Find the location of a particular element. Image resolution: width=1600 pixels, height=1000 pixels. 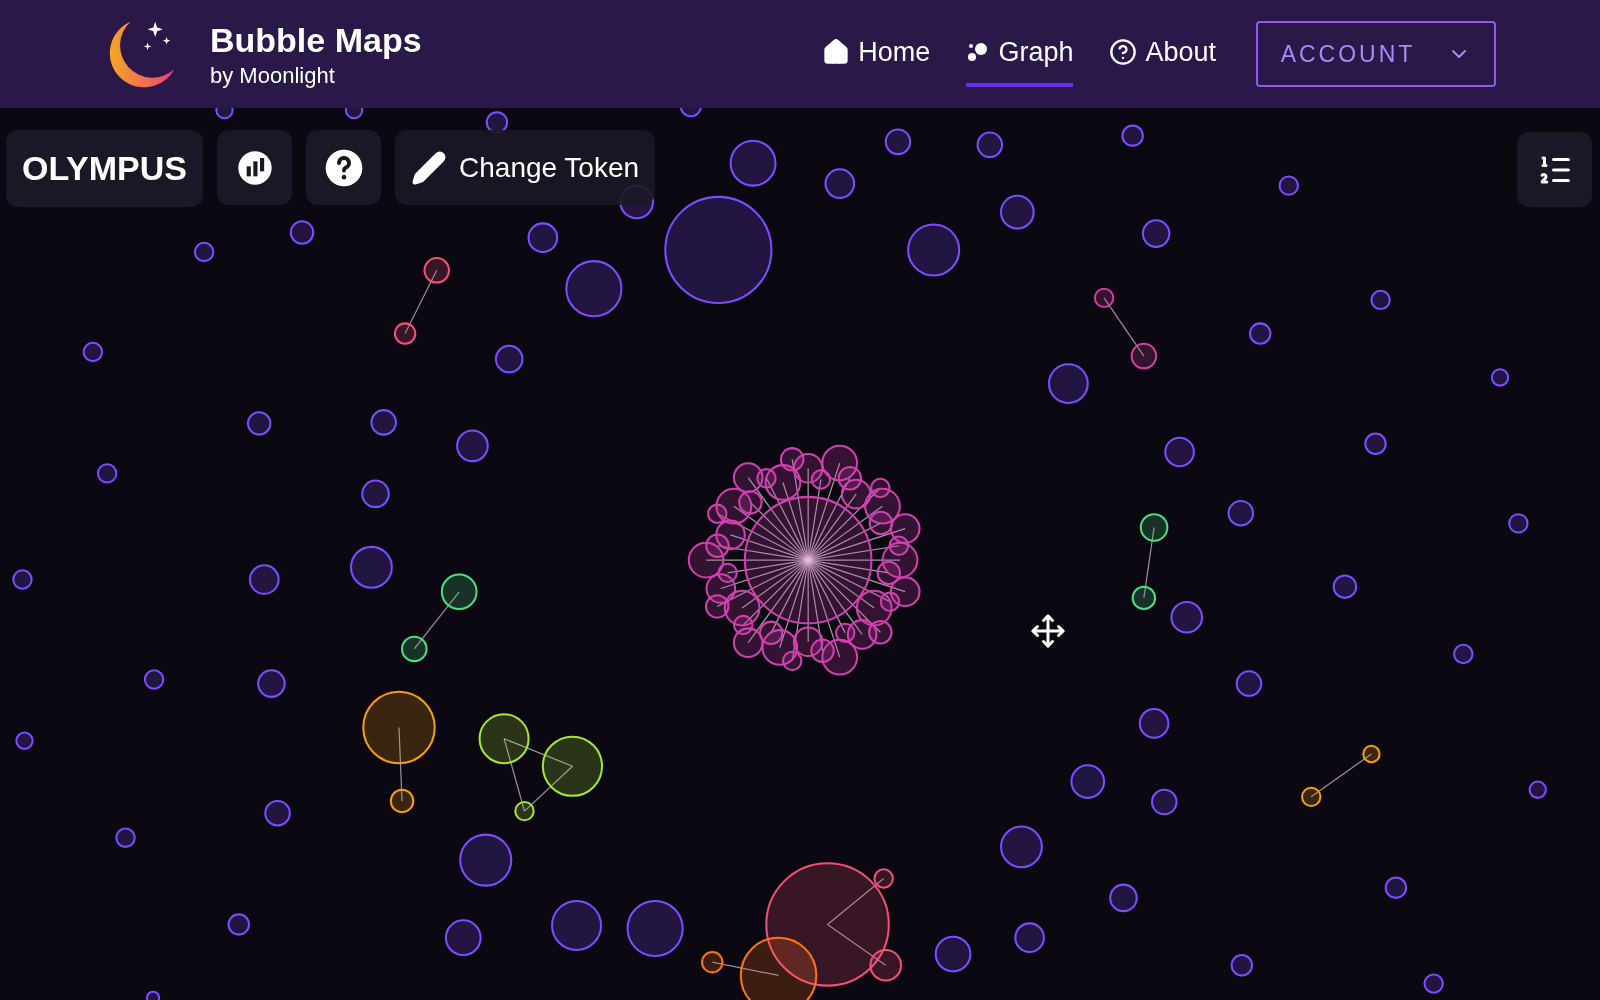

bubble-cluster is located at coordinates (804, 560).